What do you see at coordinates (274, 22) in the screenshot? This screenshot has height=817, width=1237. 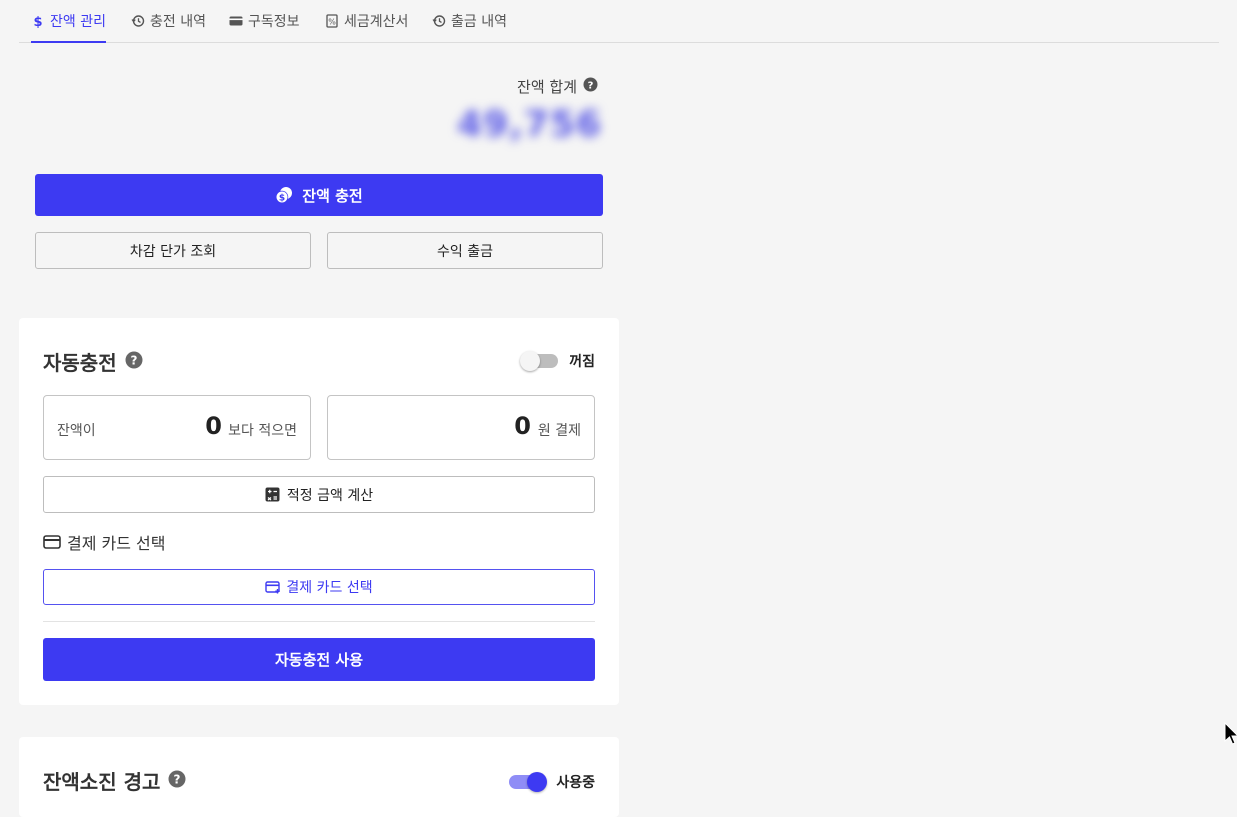 I see `tab-label: 구독정보` at bounding box center [274, 22].